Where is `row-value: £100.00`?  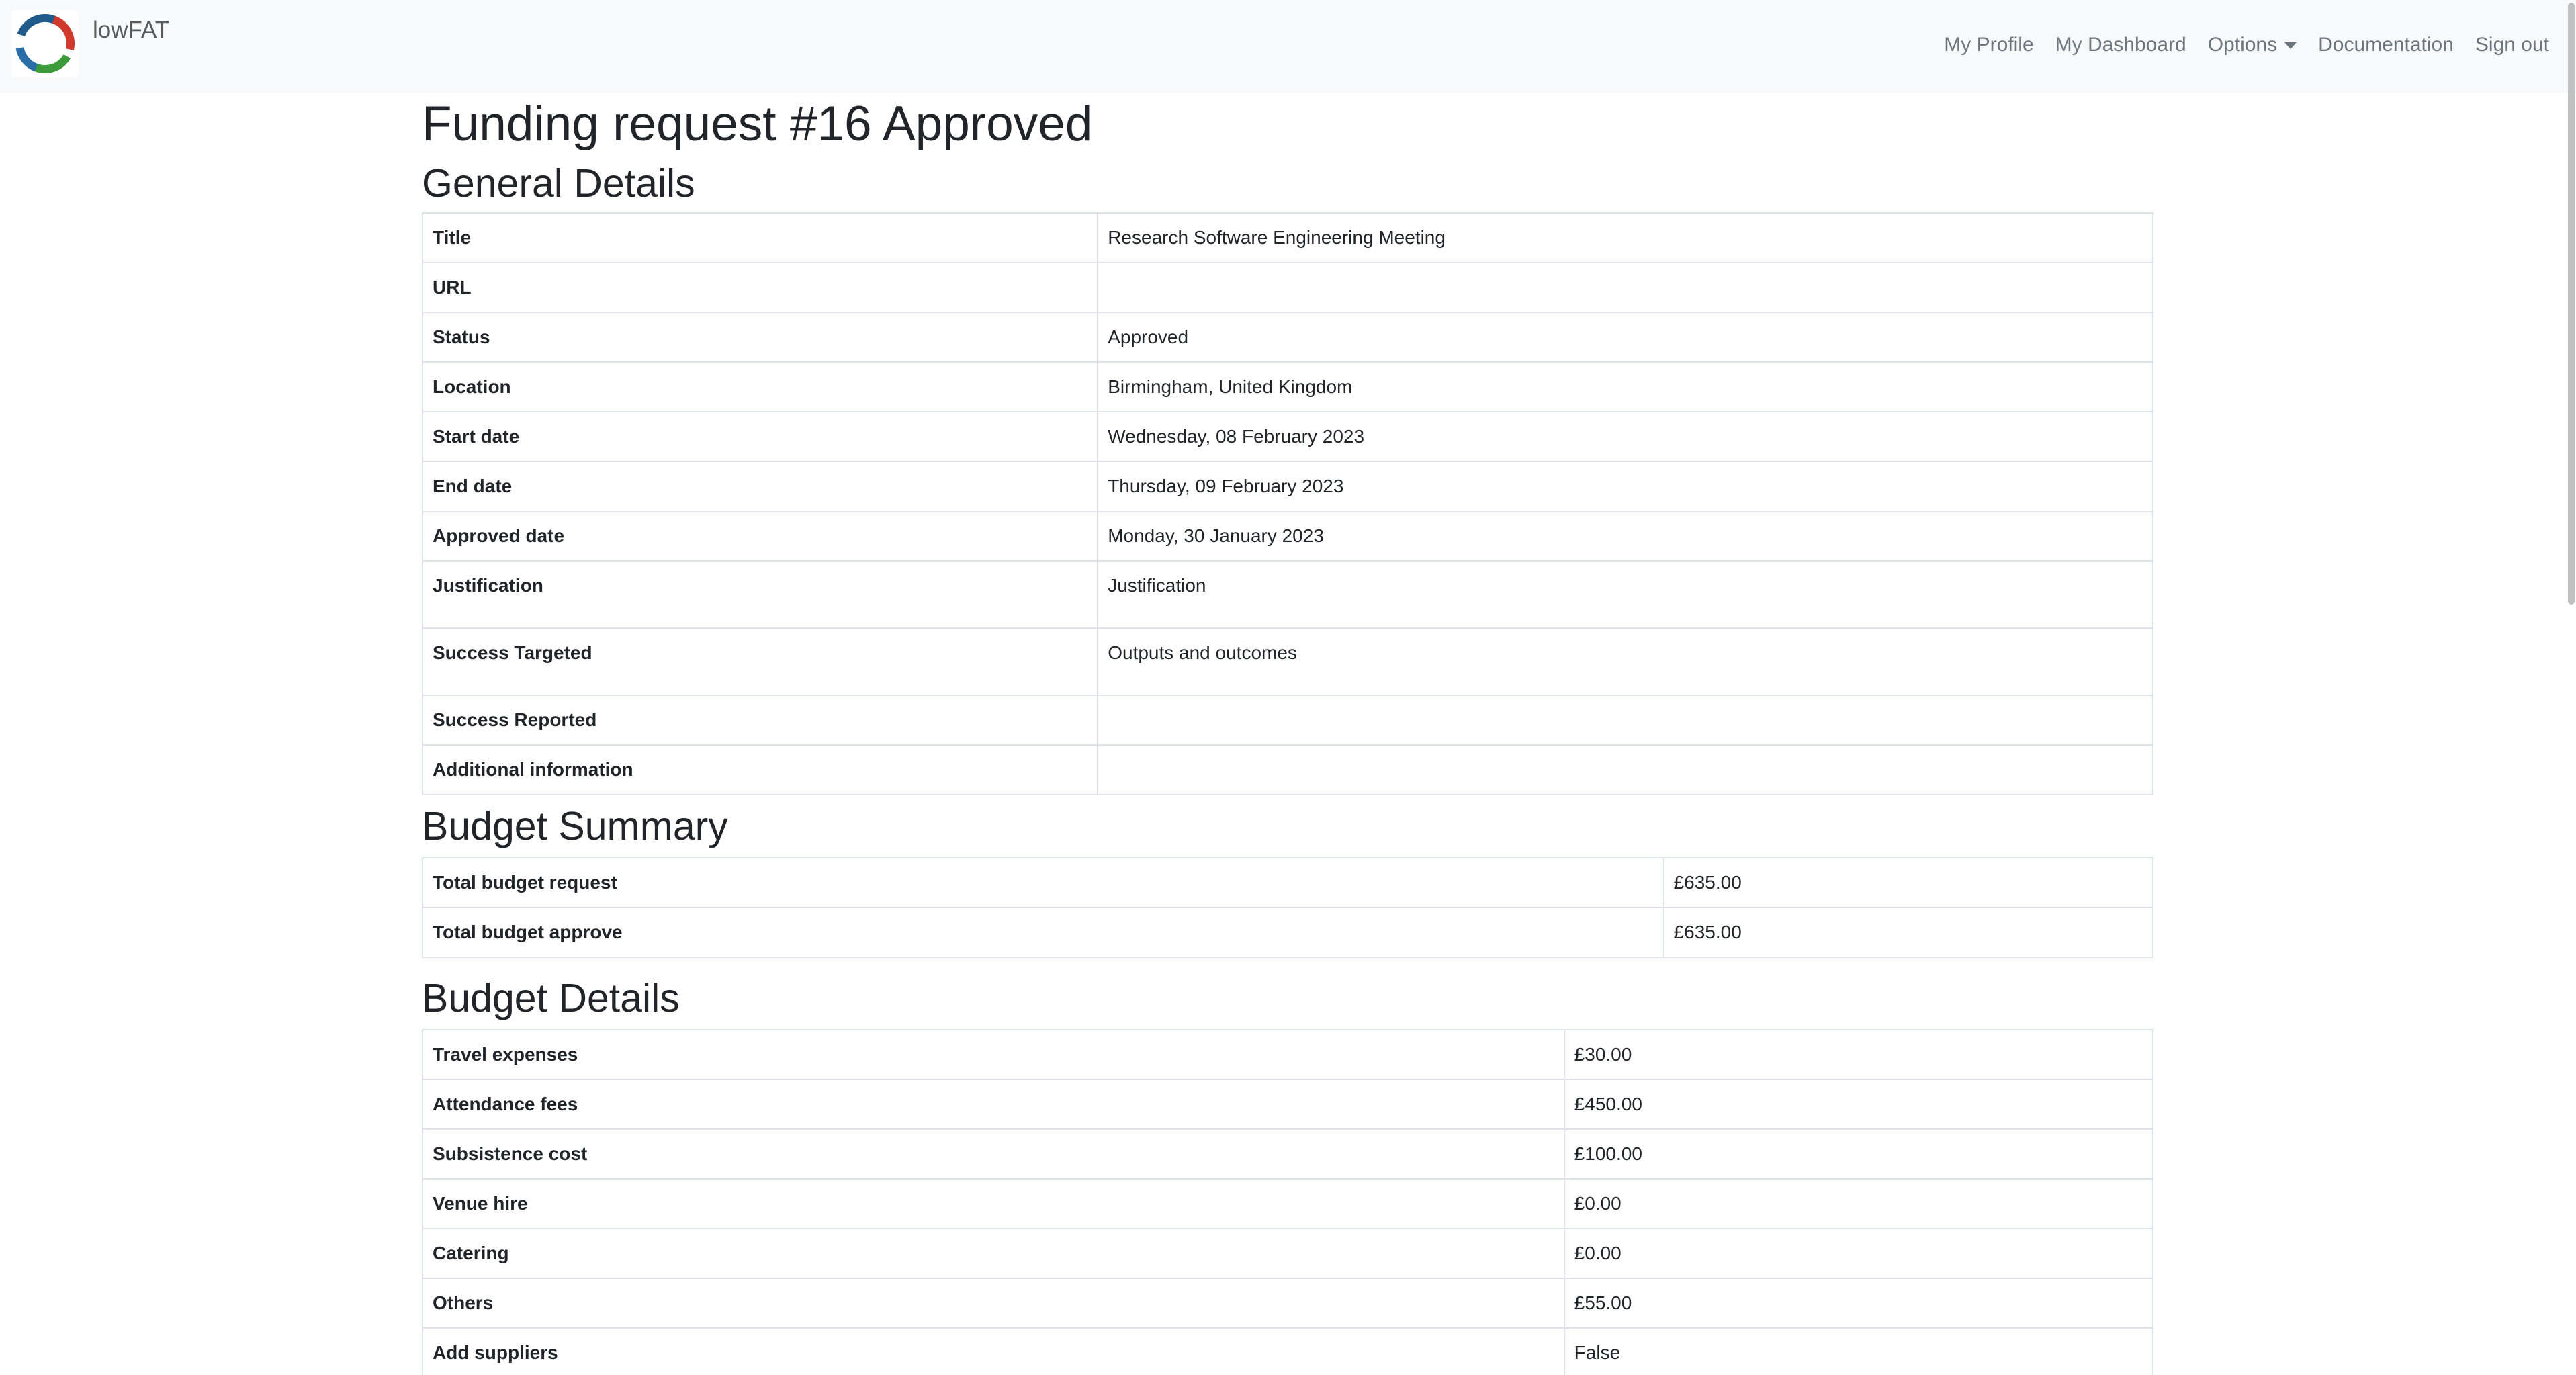
row-value: £100.00 is located at coordinates (1859, 1154).